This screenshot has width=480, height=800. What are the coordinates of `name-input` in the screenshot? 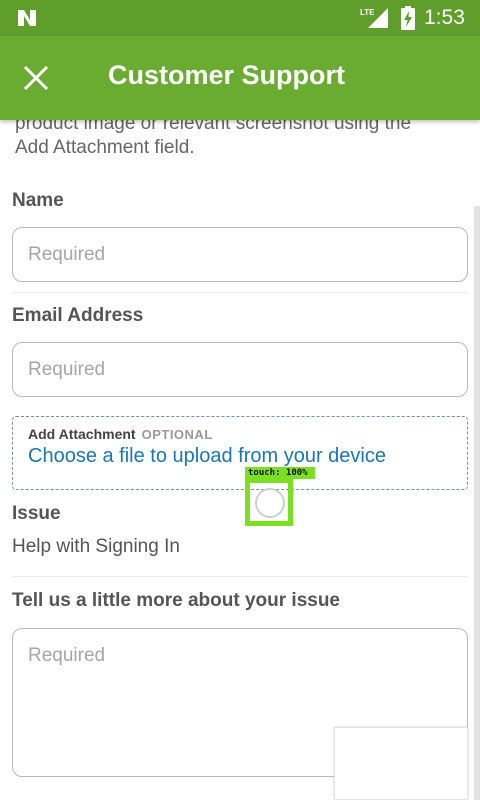 It's located at (240, 254).